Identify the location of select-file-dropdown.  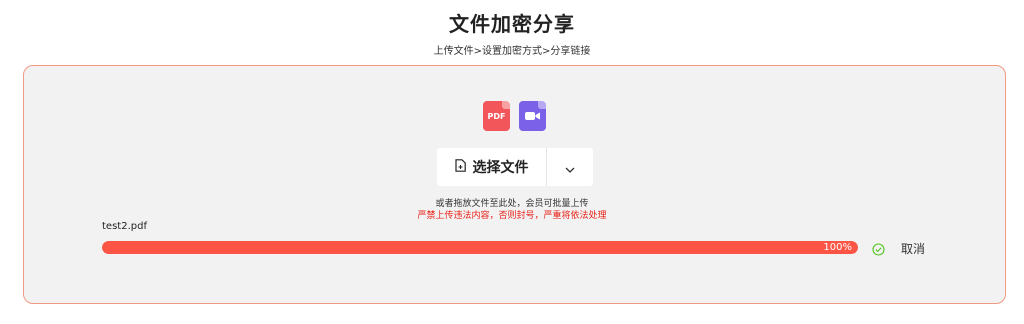
(570, 167).